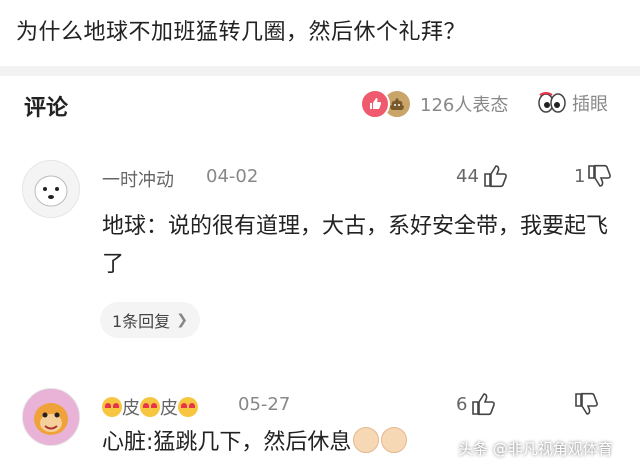 This screenshot has width=640, height=470. Describe the element at coordinates (590, 104) in the screenshot. I see `illustration-label: 插眼` at that location.